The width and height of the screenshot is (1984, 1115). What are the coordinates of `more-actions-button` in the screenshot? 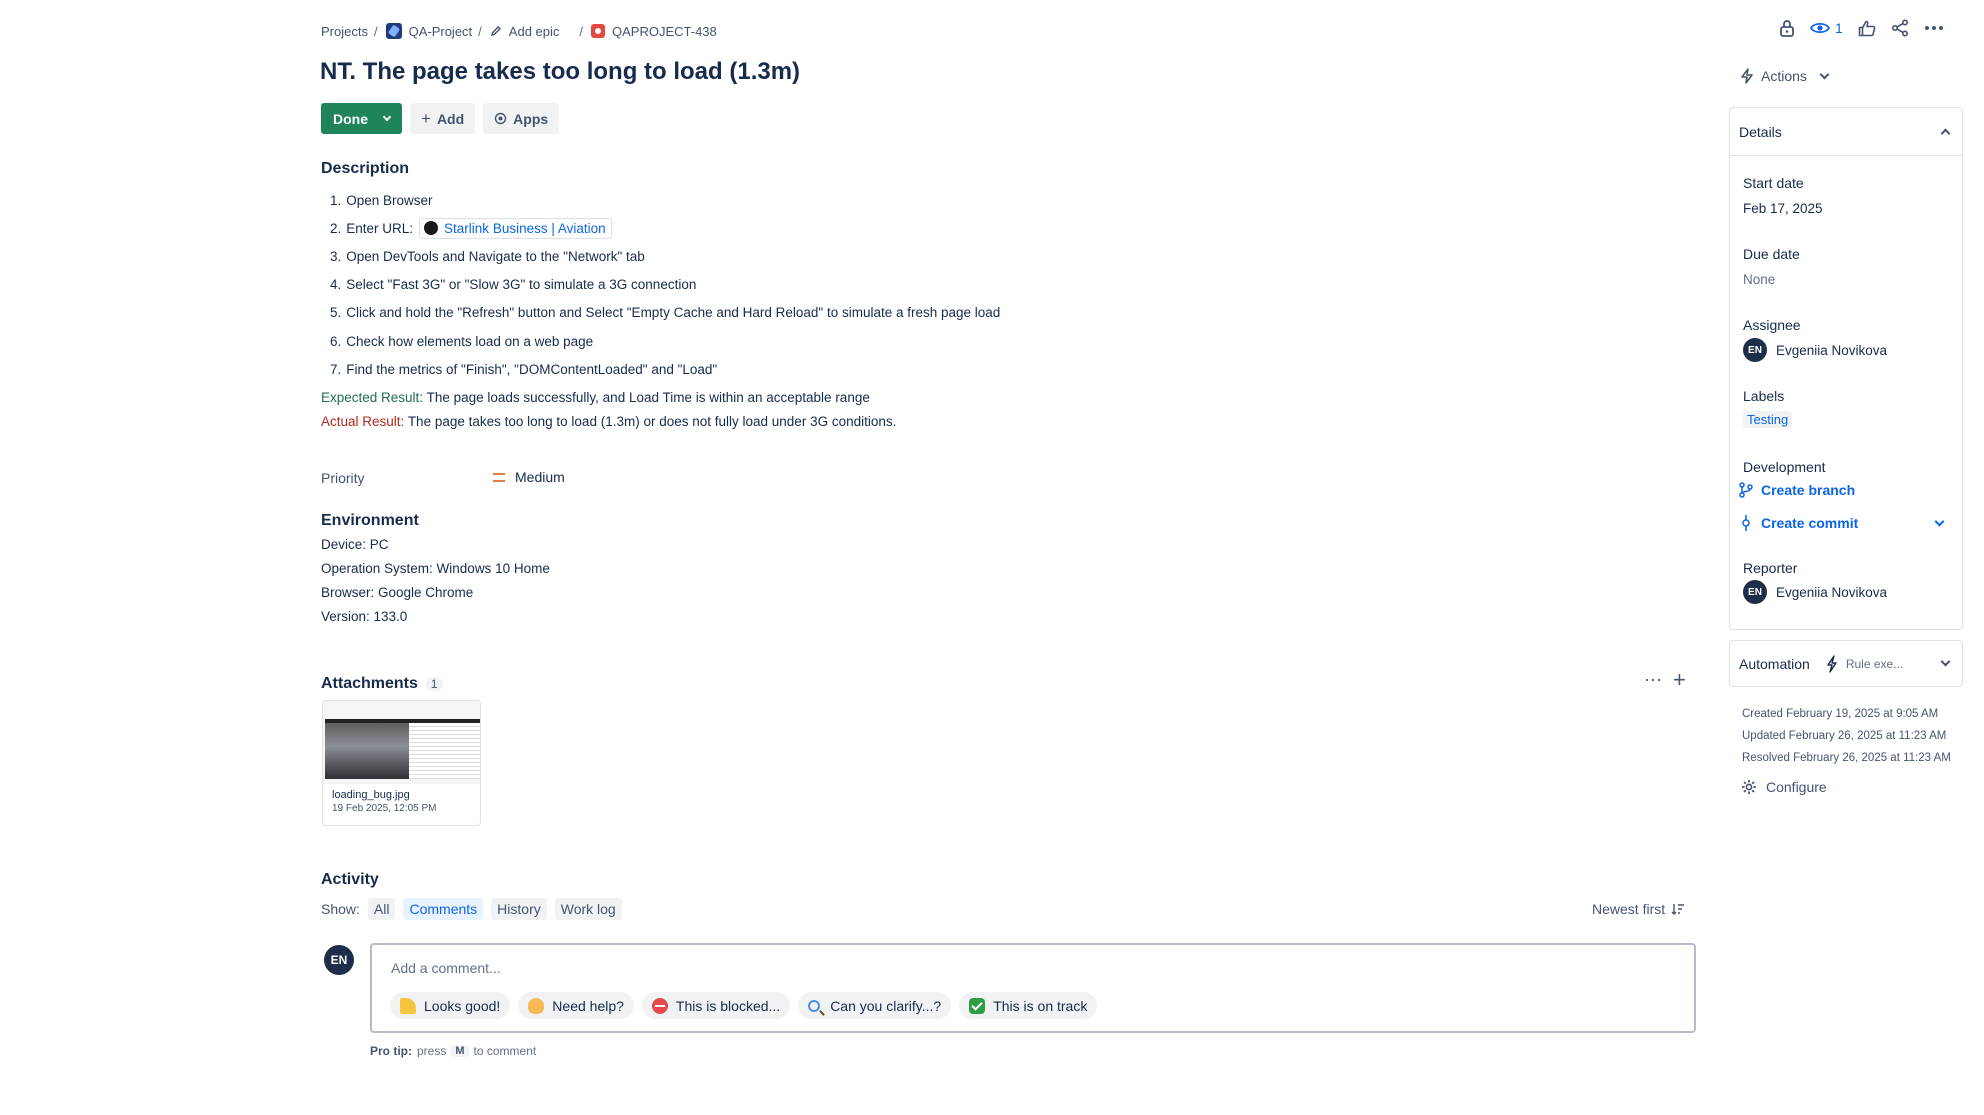 It's located at (1934, 28).